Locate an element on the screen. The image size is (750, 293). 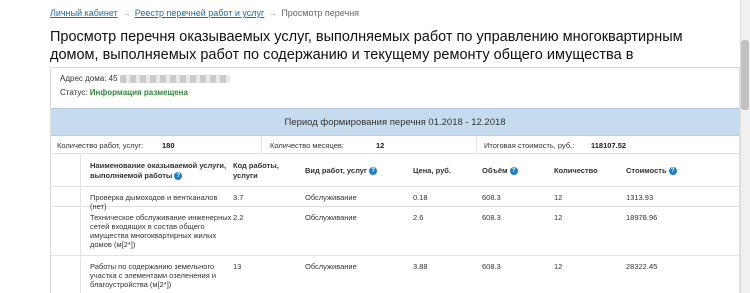
breadcrumb-link-registry: Реестр перечней работ и услуг is located at coordinates (200, 13).